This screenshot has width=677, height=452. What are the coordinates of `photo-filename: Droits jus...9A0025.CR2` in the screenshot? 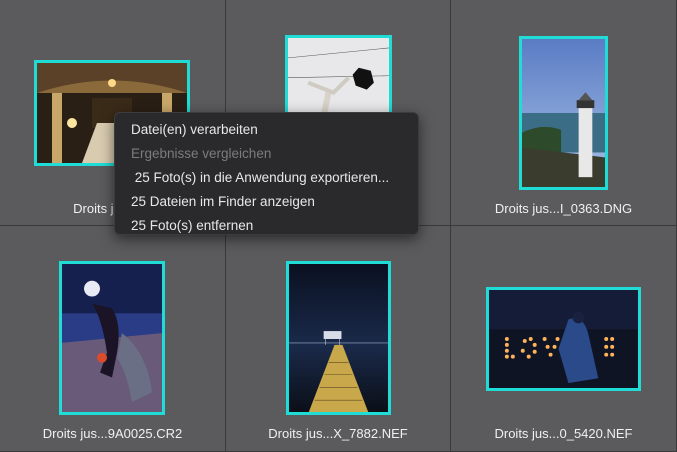 It's located at (112, 433).